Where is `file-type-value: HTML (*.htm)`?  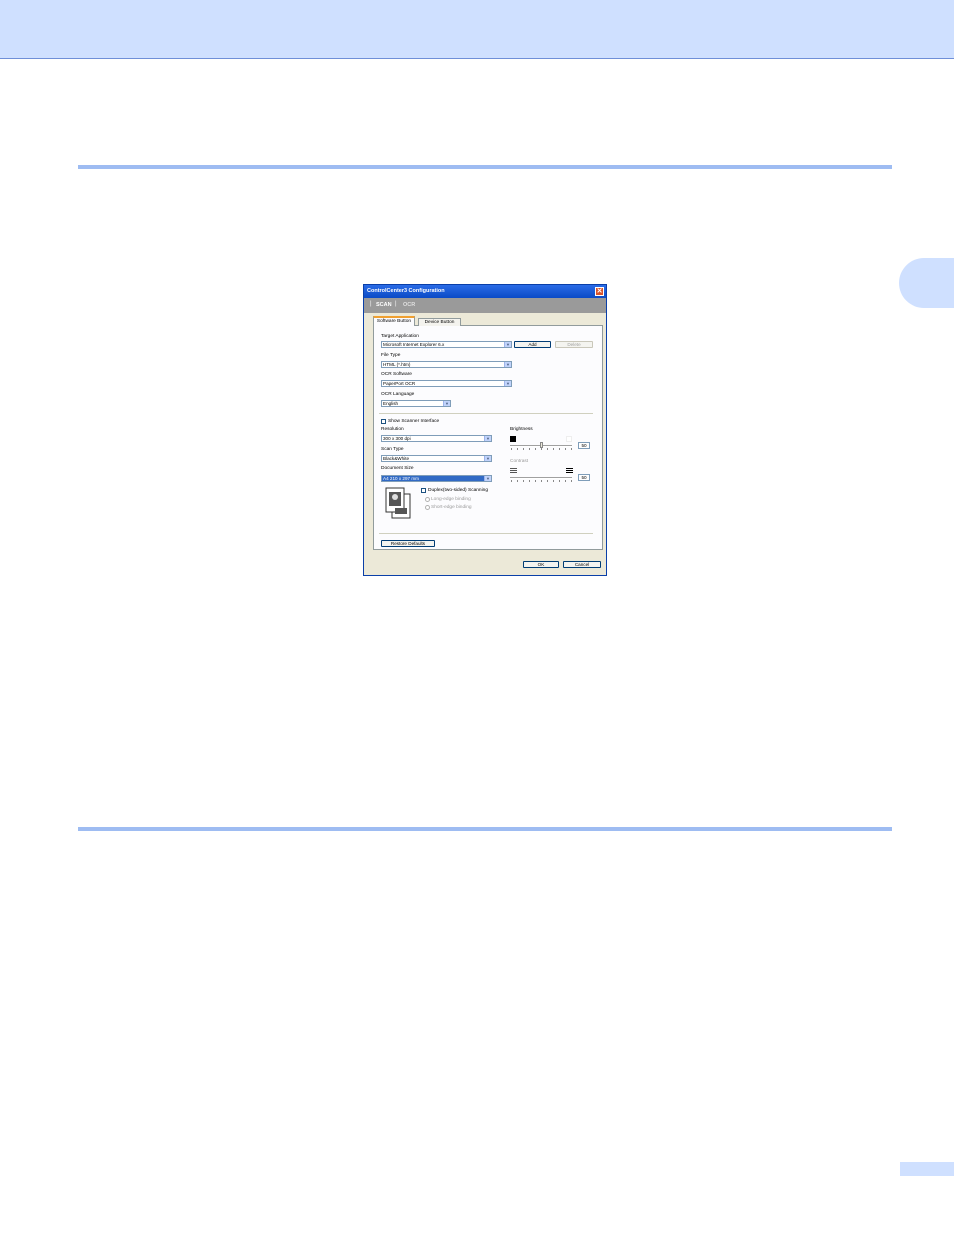
file-type-value: HTML (*.htm) is located at coordinates (397, 364).